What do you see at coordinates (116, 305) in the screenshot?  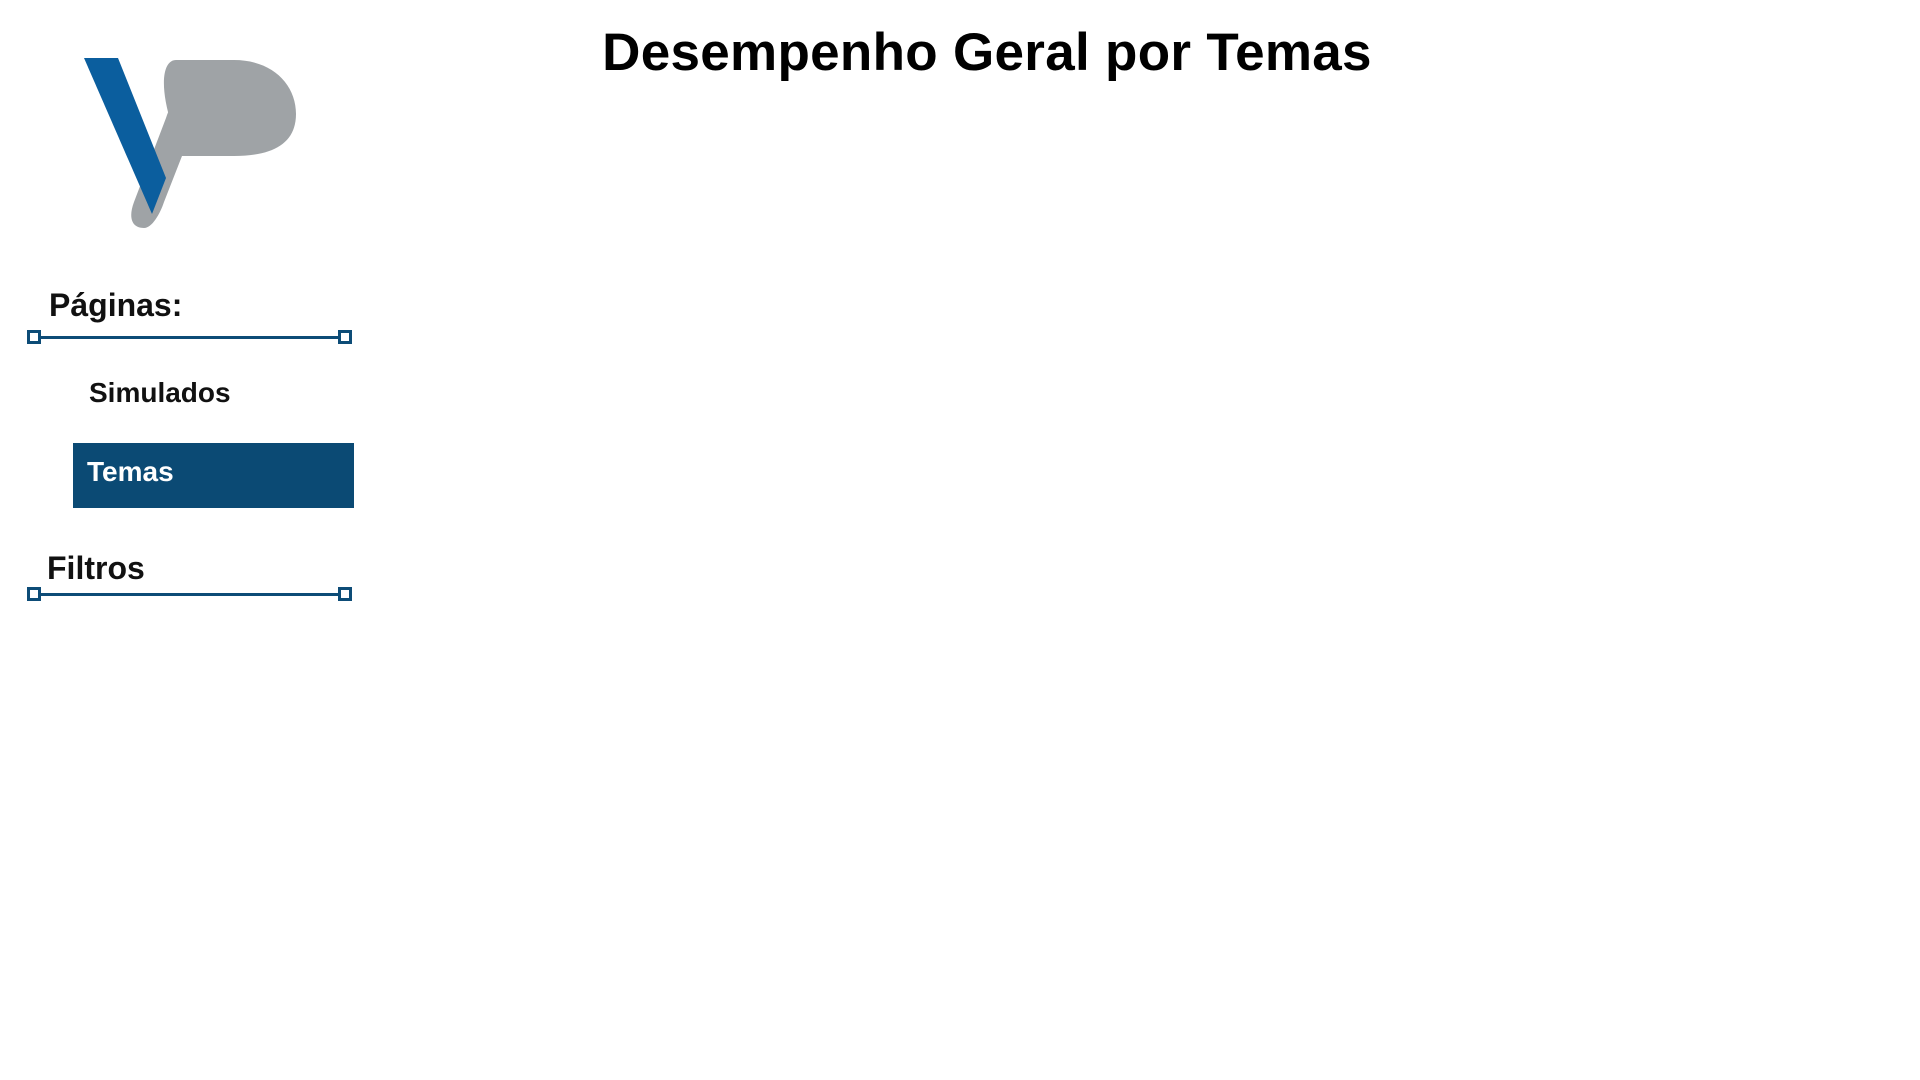 I see `pages-section-label: Páginas:` at bounding box center [116, 305].